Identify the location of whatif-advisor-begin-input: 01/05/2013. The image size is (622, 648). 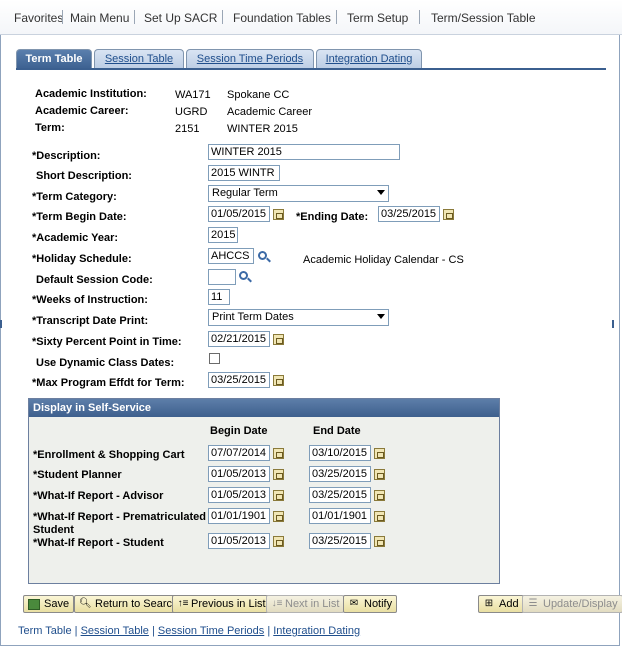
(239, 495).